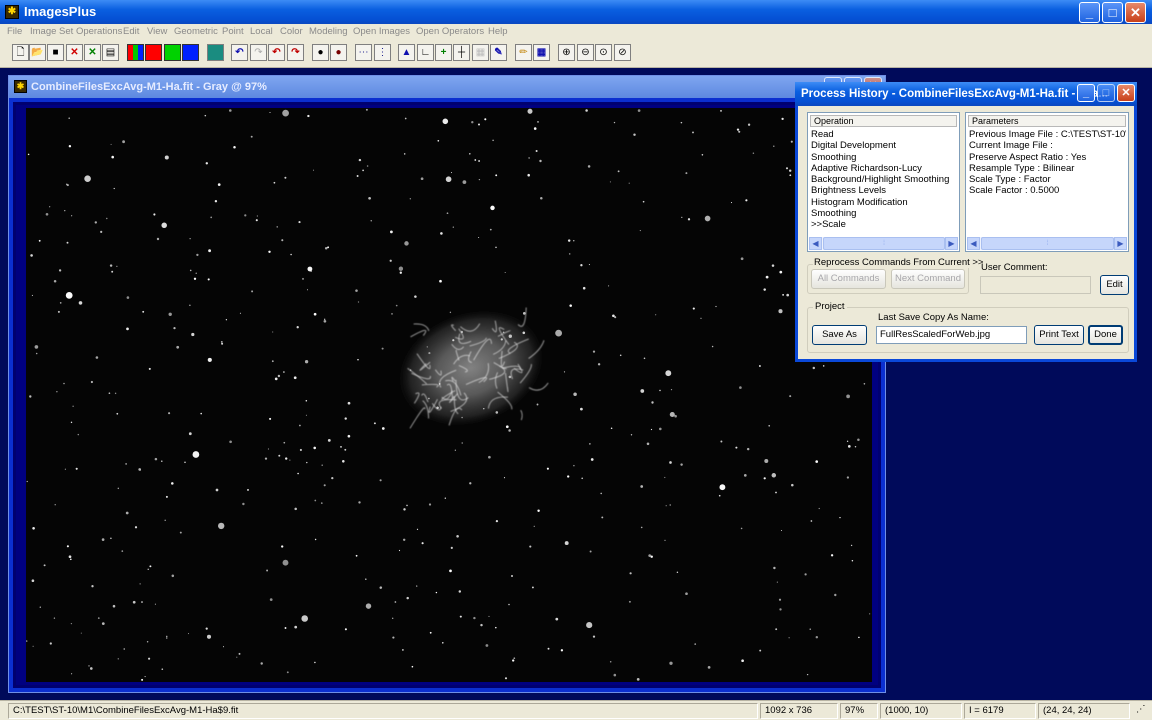 Image resolution: width=1152 pixels, height=720 pixels. What do you see at coordinates (541, 52) in the screenshot?
I see `table-icon: ▦` at bounding box center [541, 52].